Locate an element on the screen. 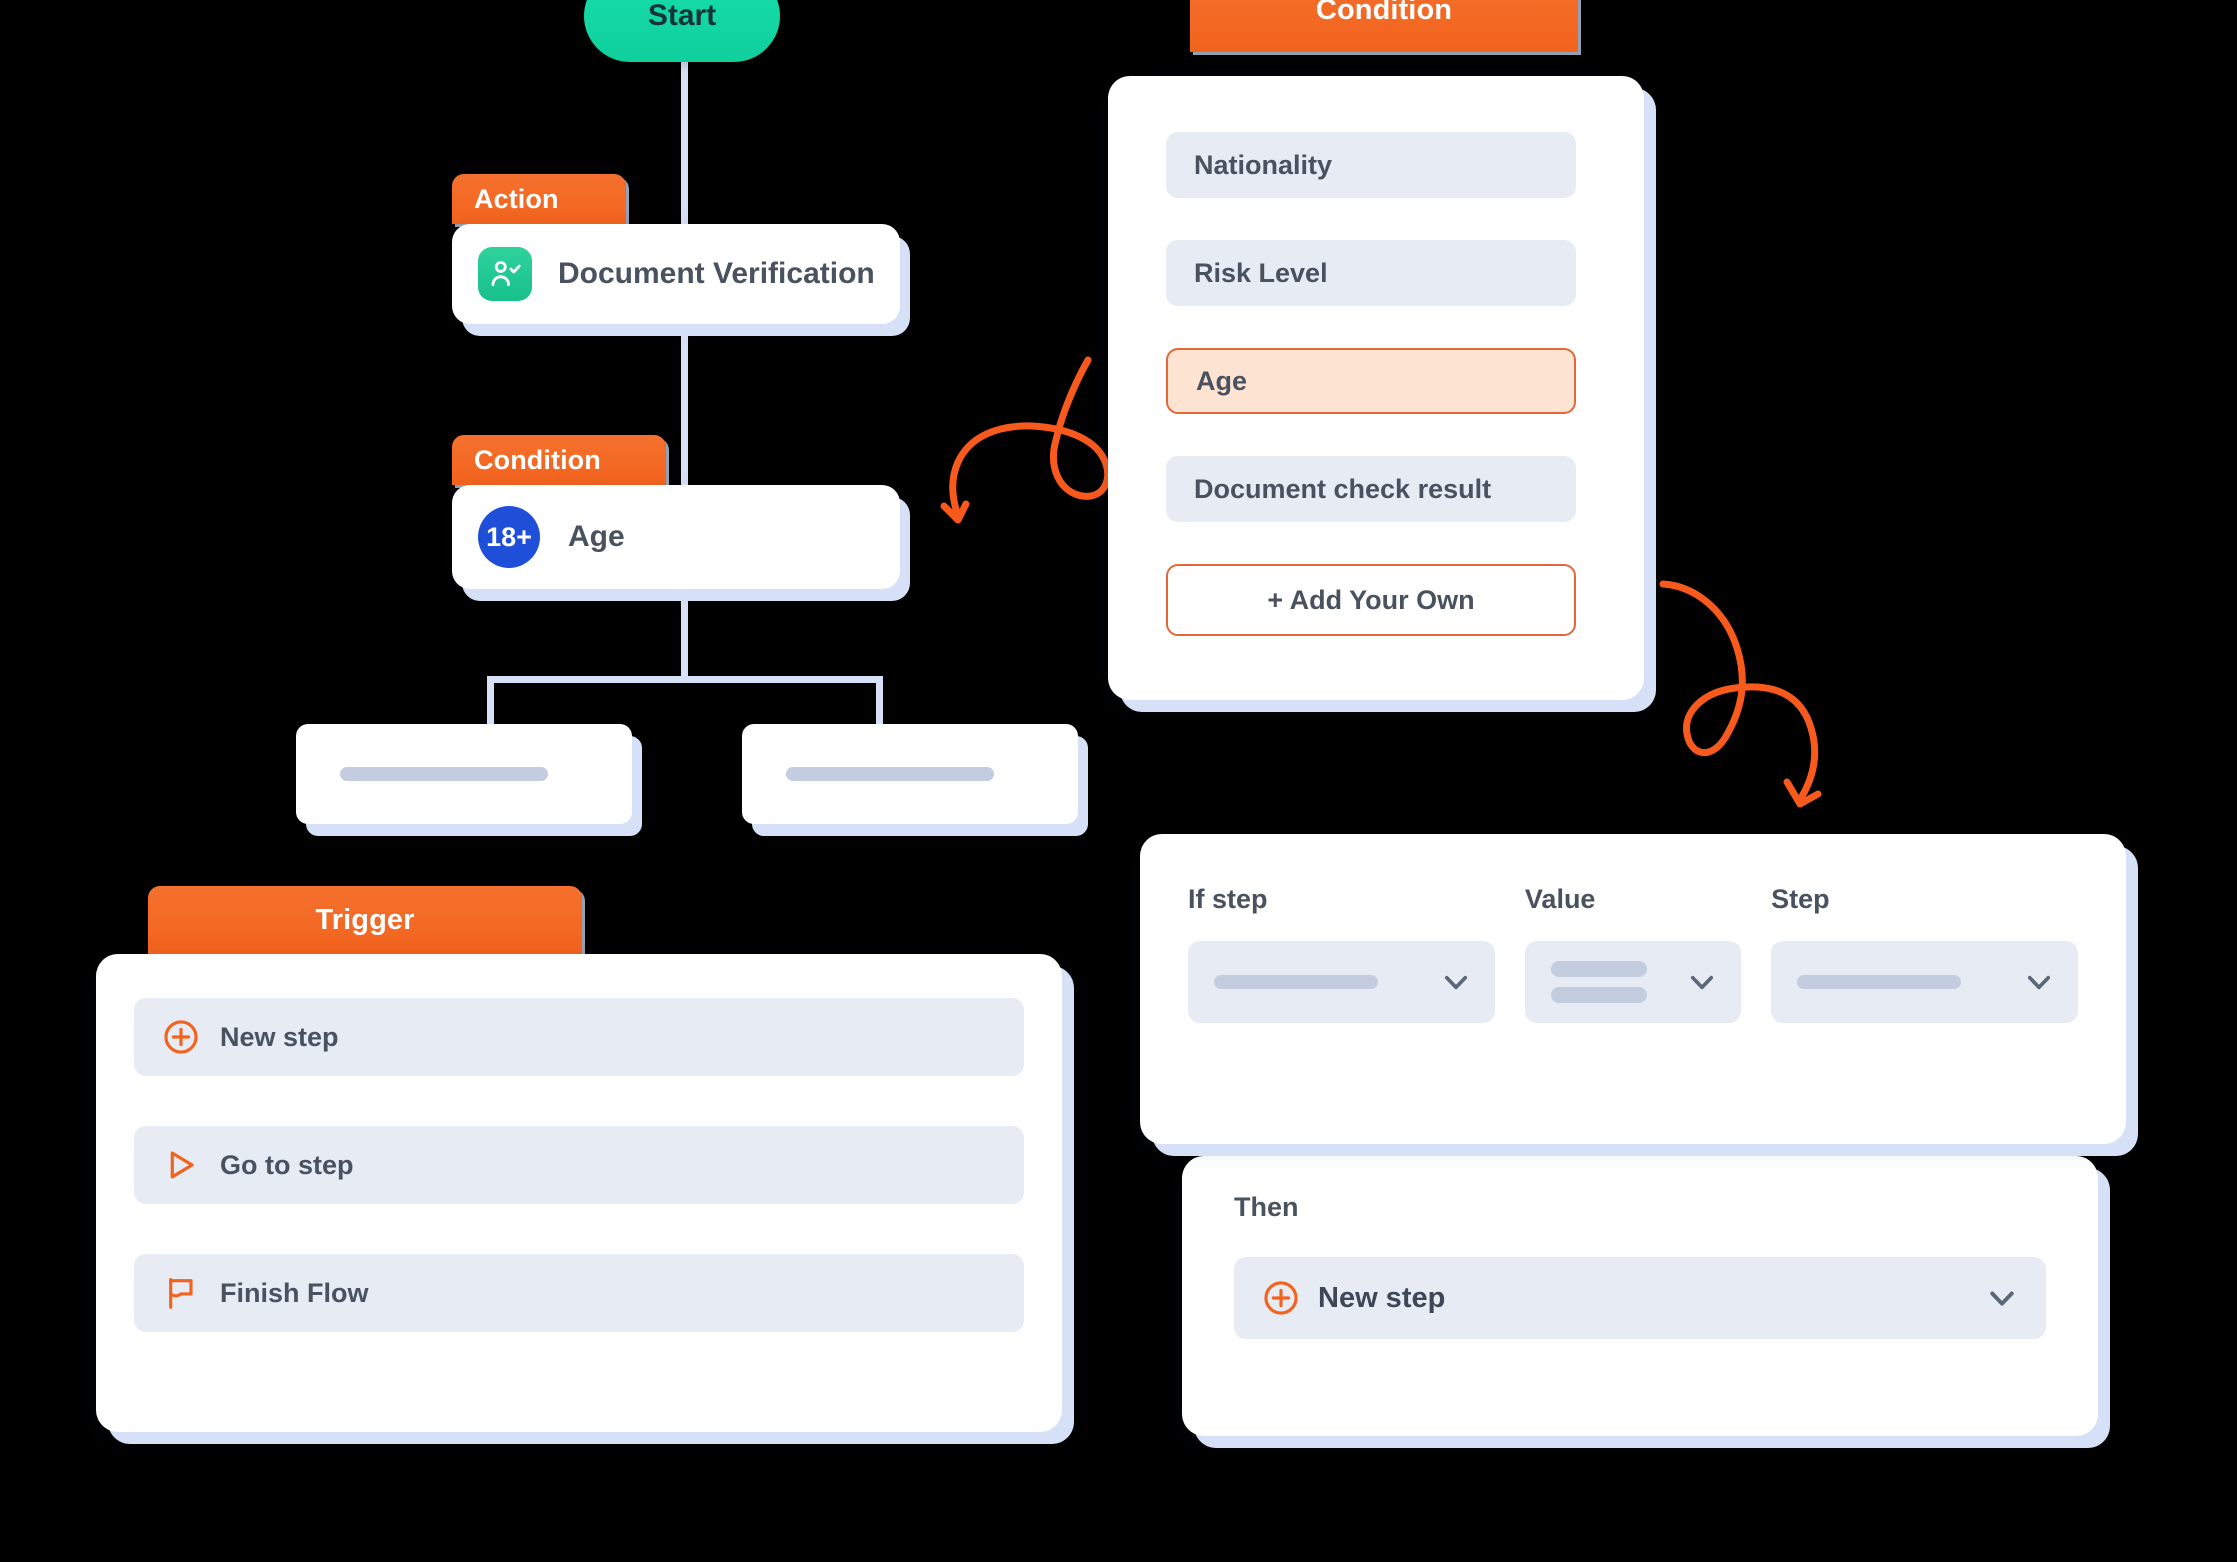 The height and width of the screenshot is (1562, 2237). trigger-item-label: Go to step is located at coordinates (287, 1164).